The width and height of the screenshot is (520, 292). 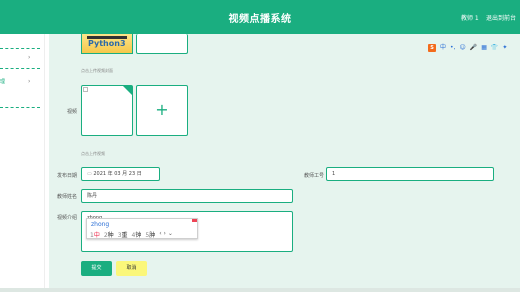 What do you see at coordinates (462, 48) in the screenshot?
I see `emoji-icon: ☺` at bounding box center [462, 48].